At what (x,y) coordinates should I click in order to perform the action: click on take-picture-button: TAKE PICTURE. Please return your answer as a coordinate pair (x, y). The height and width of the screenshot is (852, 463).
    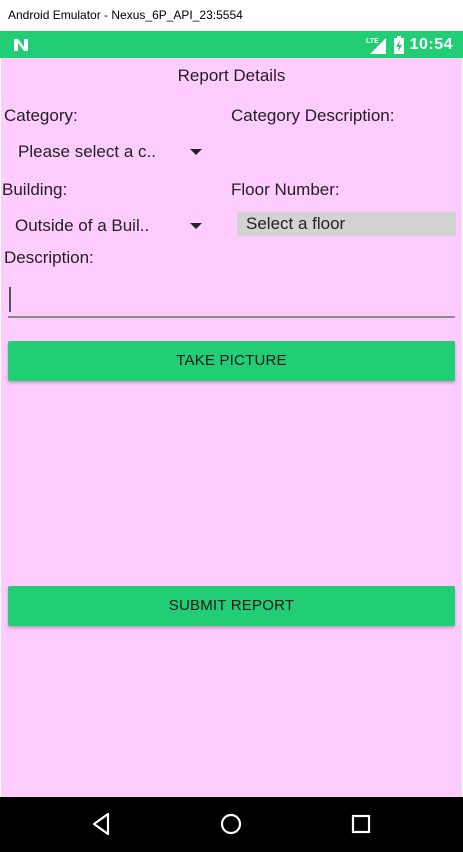
    Looking at the image, I should click on (231, 361).